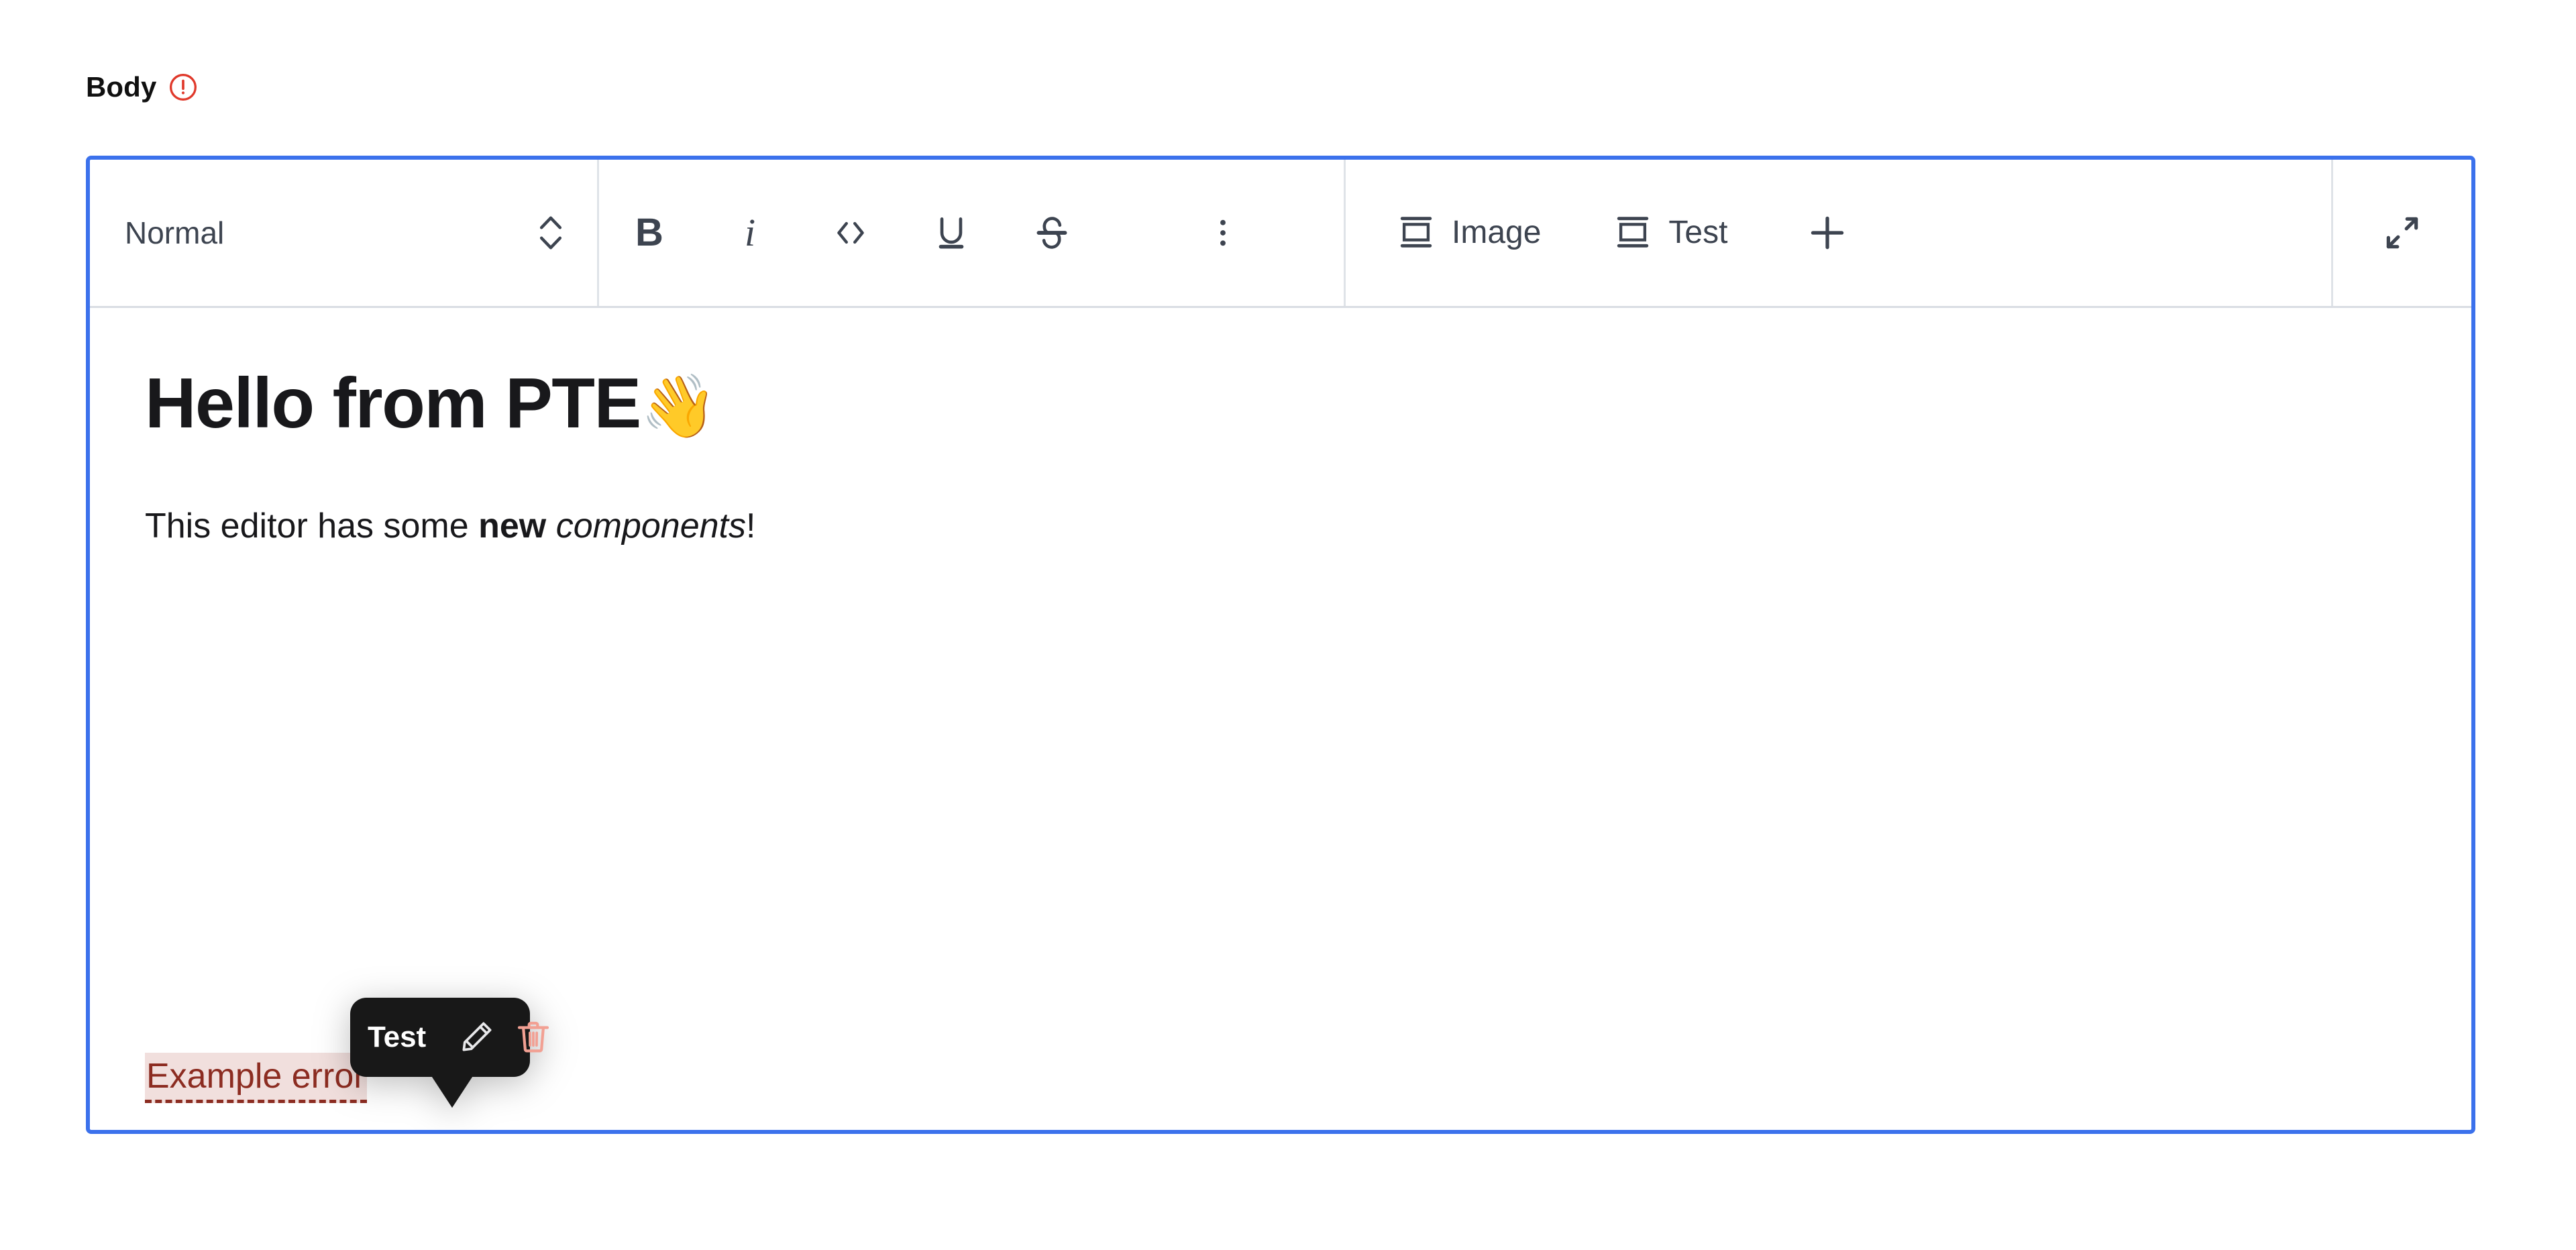  What do you see at coordinates (550, 233) in the screenshot?
I see `chevron-up-down-icon` at bounding box center [550, 233].